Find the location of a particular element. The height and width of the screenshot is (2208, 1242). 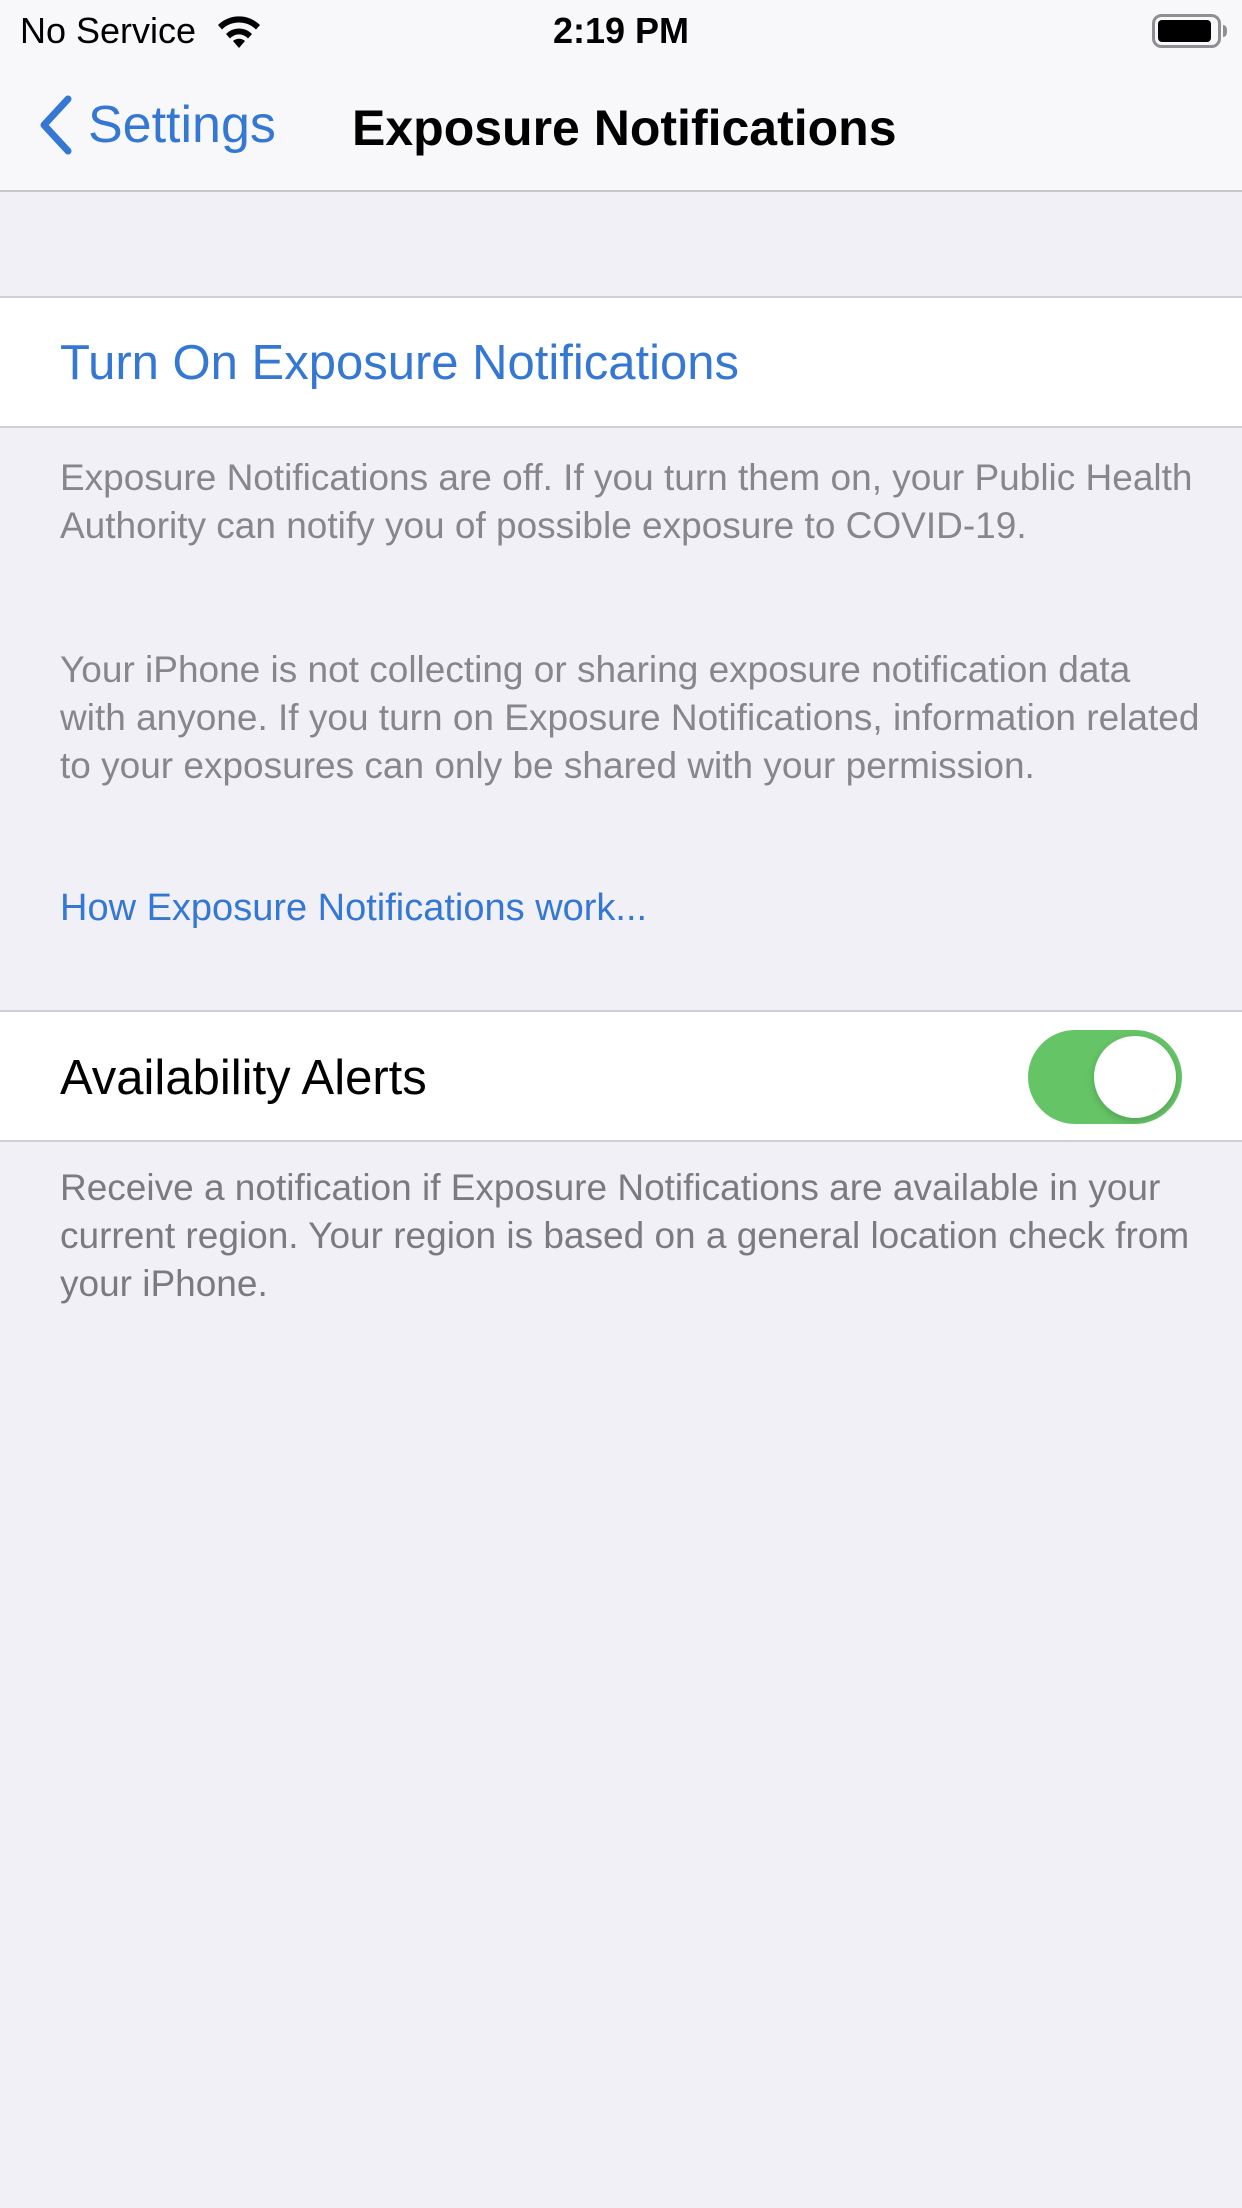

page-title: Exposure Notifications is located at coordinates (624, 128).